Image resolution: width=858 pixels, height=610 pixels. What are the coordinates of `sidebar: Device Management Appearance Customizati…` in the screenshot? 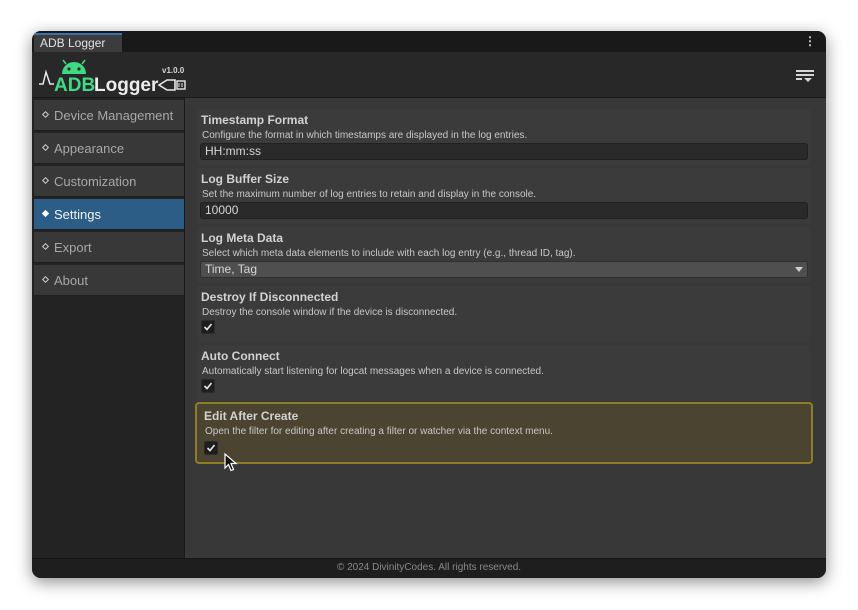 It's located at (108, 328).